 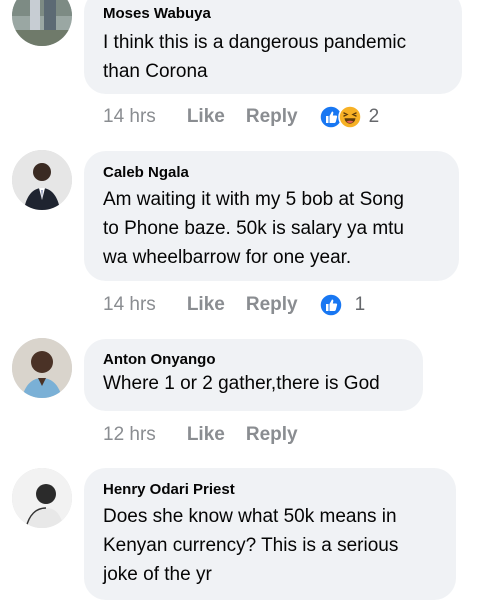 What do you see at coordinates (253, 228) in the screenshot?
I see `comment-text-line: to Phone baze. 50k is salary ya mtu` at bounding box center [253, 228].